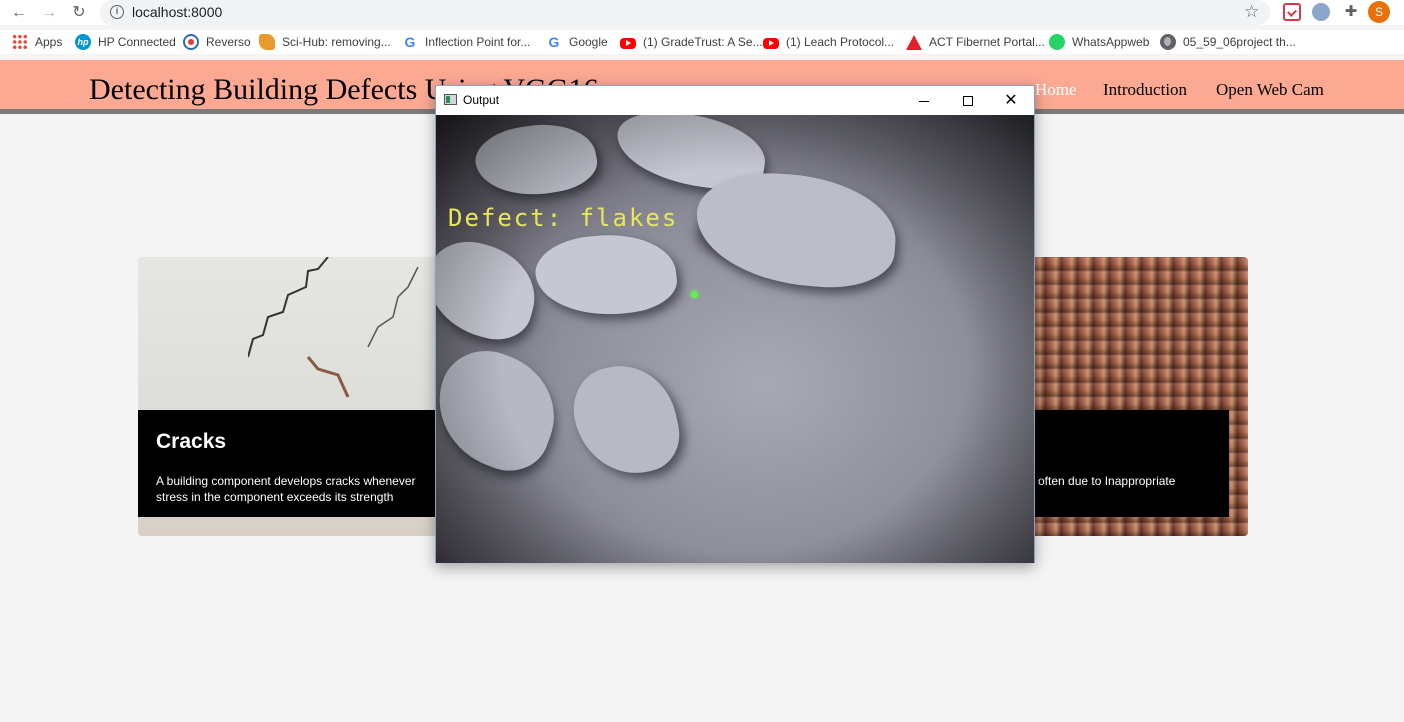 The width and height of the screenshot is (1404, 722). Describe the element at coordinates (267, 42) in the screenshot. I see `scihub-icon` at that location.